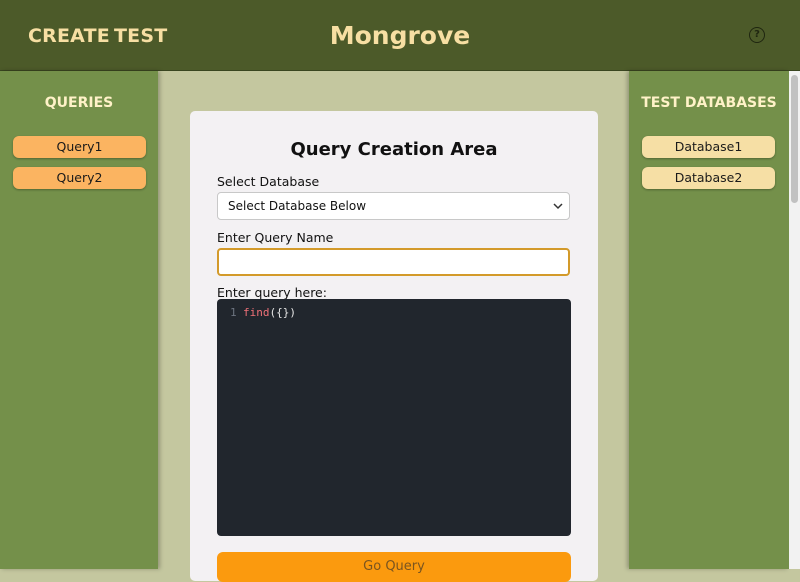 Image resolution: width=800 pixels, height=582 pixels. What do you see at coordinates (708, 147) in the screenshot?
I see `database-item: Database1` at bounding box center [708, 147].